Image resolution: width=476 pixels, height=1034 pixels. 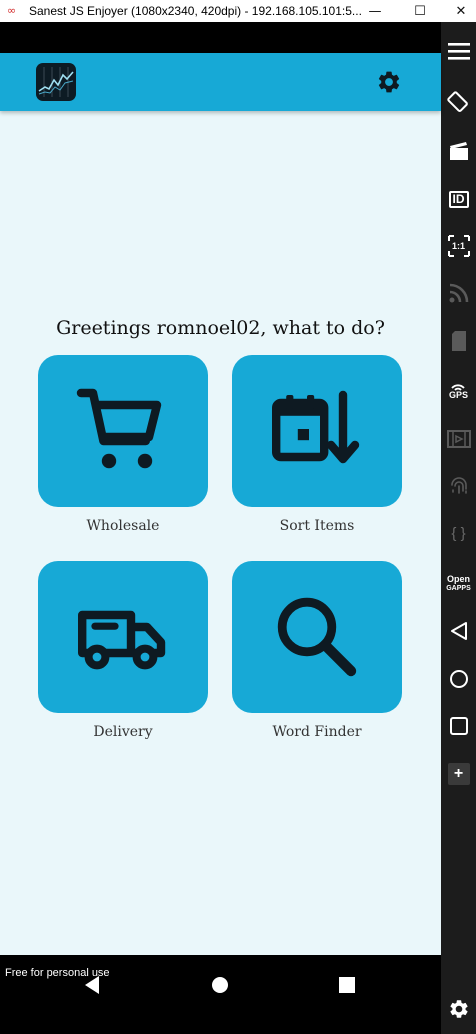 I want to click on dev-tools-button: { }, so click(x=458, y=533).